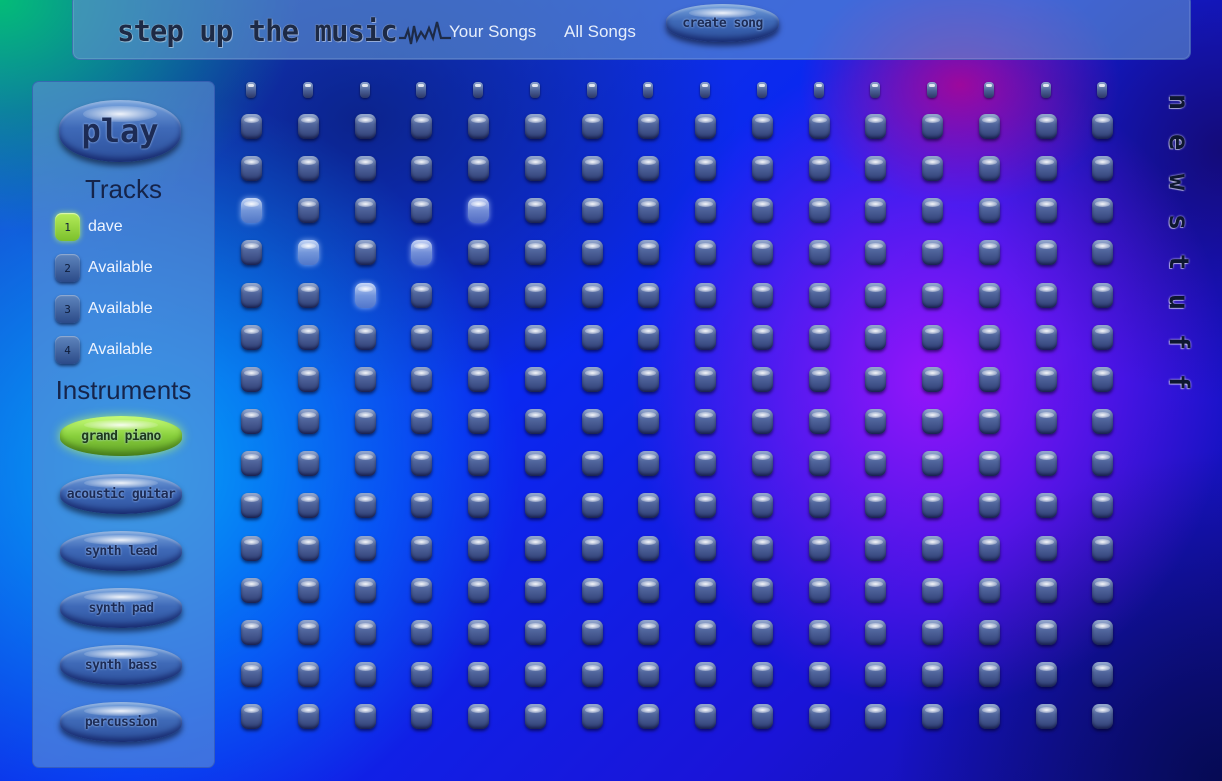  Describe the element at coordinates (284, 31) in the screenshot. I see `app-logo: step up the music` at that location.